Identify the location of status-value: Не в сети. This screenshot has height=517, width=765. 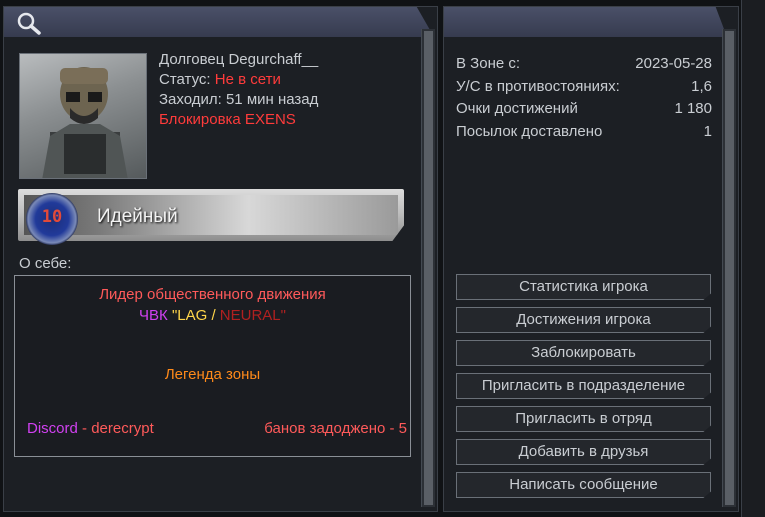
(247, 79).